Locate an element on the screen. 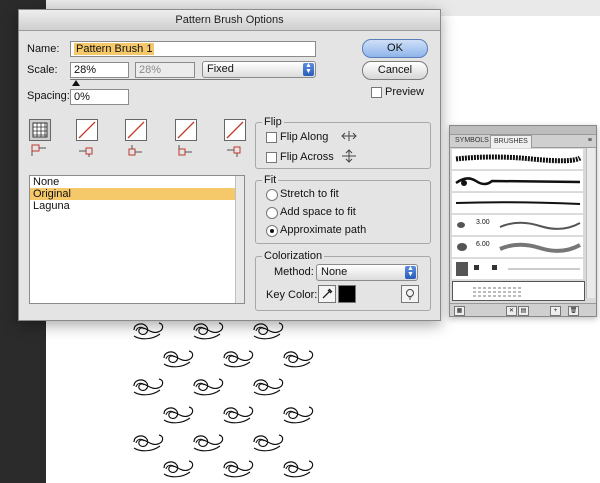  ornament-brush-stroke is located at coordinates (518, 181).